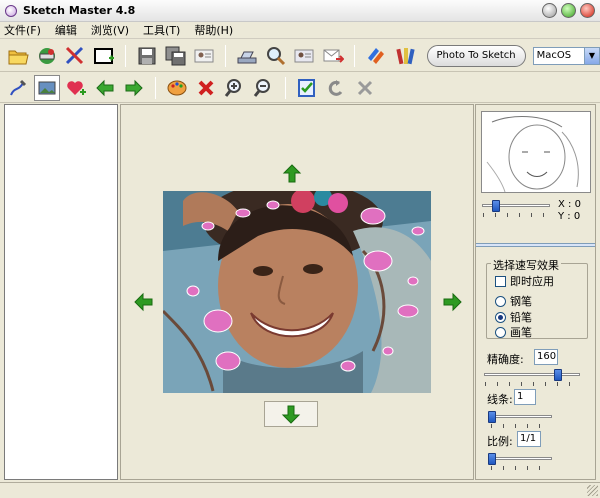  What do you see at coordinates (532, 374) in the screenshot?
I see `precision-slider-track` at bounding box center [532, 374].